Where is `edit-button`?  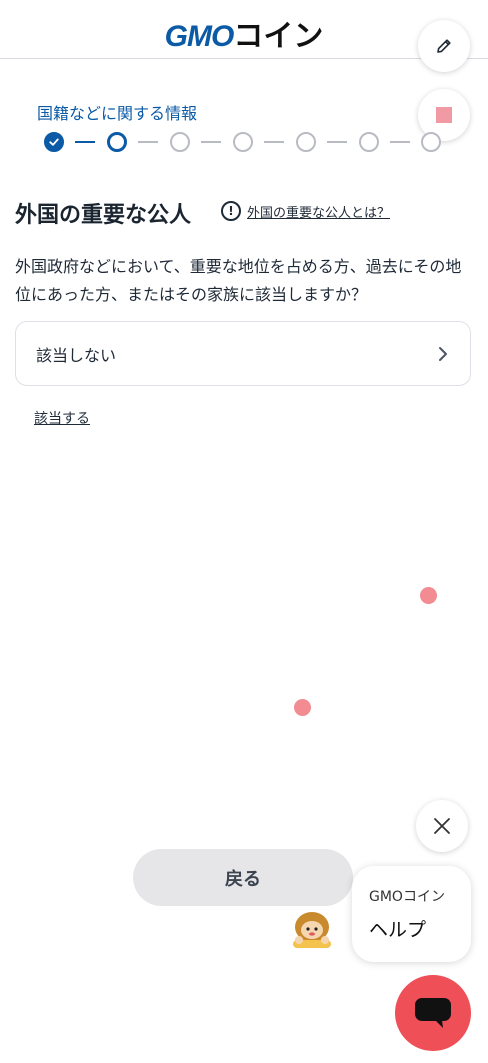
edit-button is located at coordinates (444, 46).